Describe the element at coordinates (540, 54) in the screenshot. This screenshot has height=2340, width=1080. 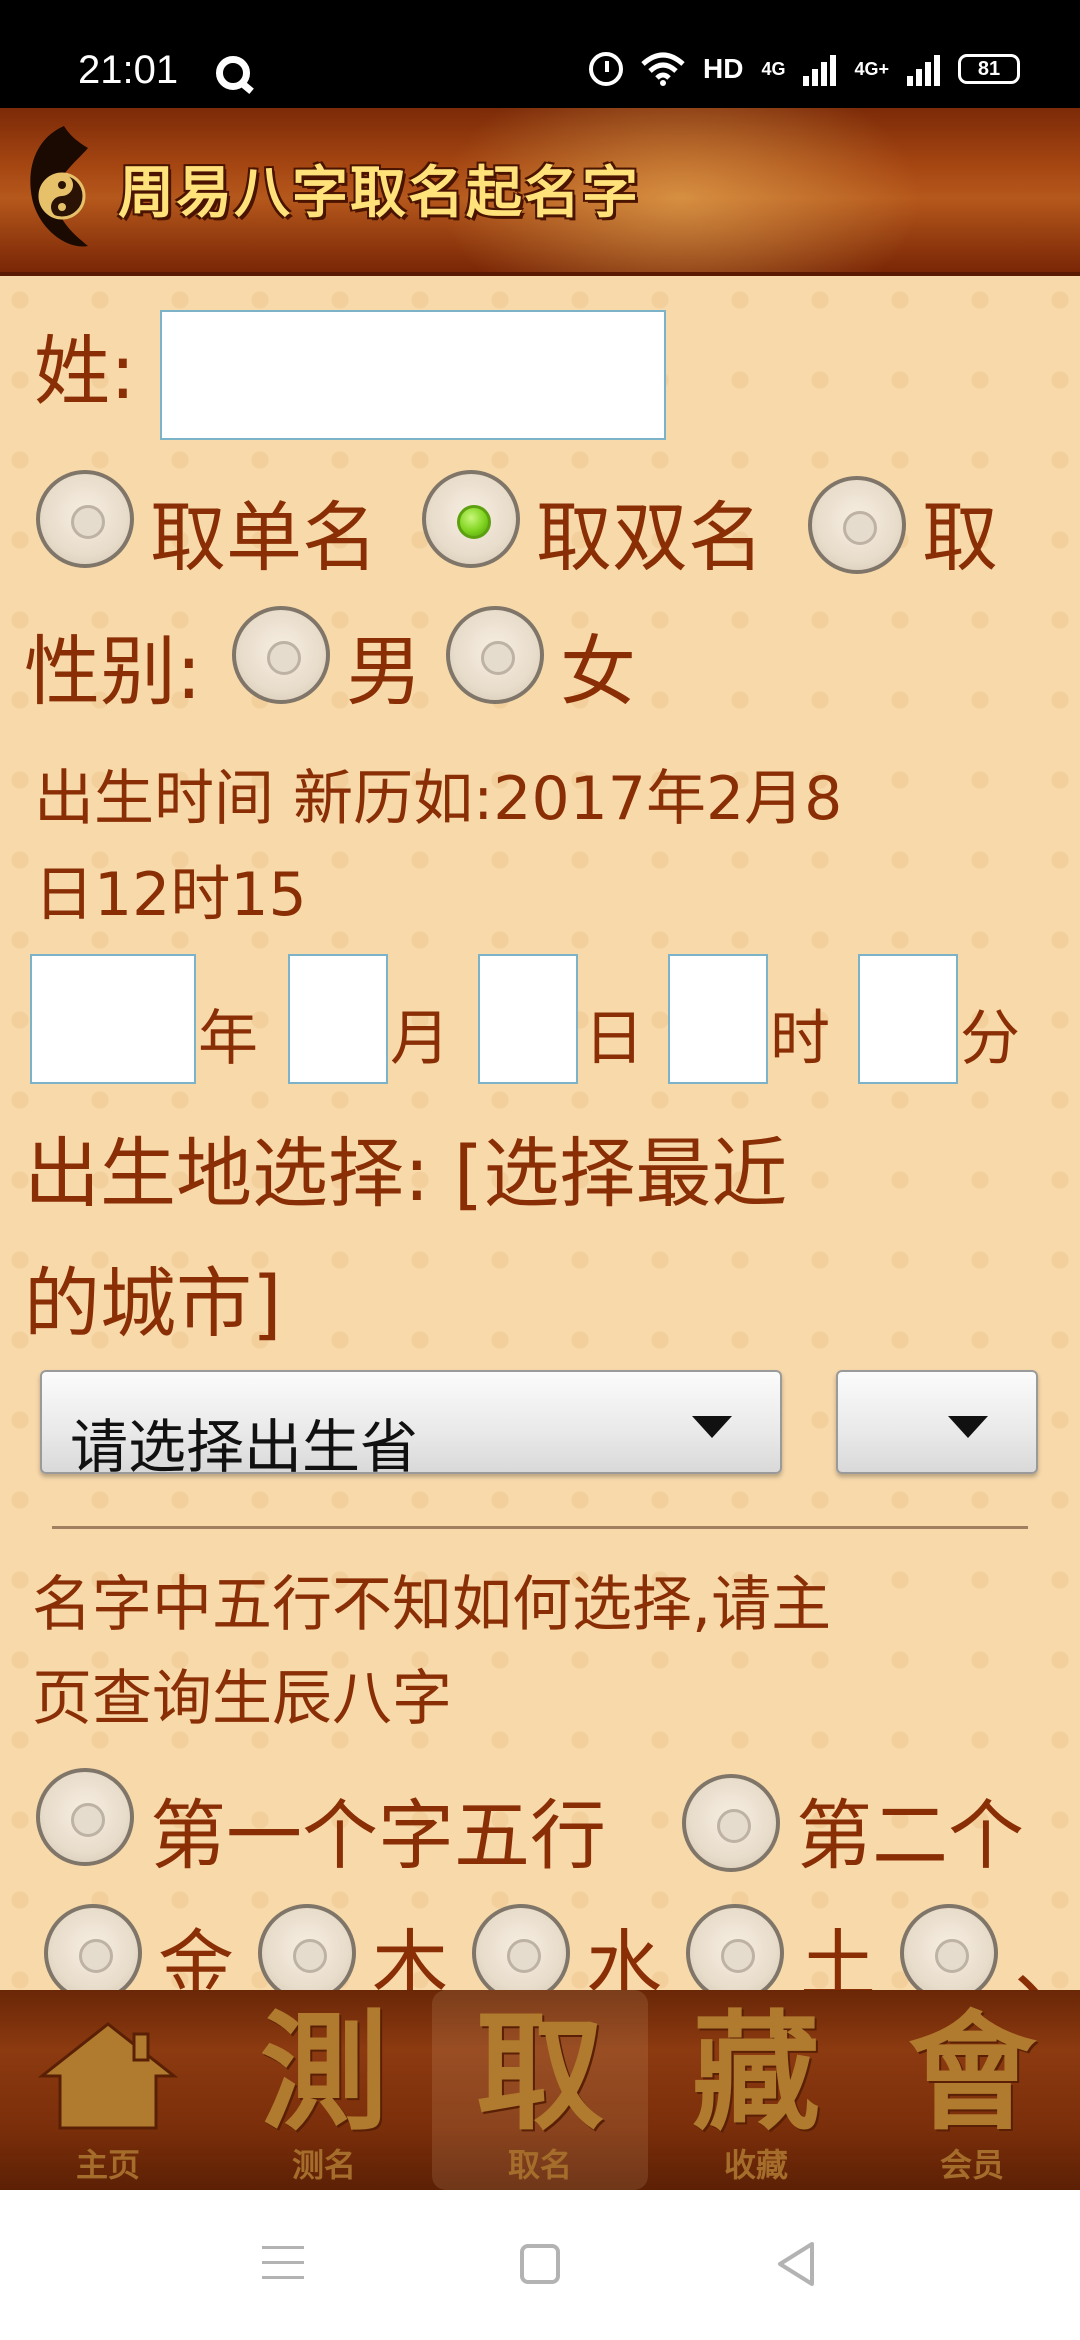
I see `status-bar: 21:01 HD 4G 4G+ 81` at that location.